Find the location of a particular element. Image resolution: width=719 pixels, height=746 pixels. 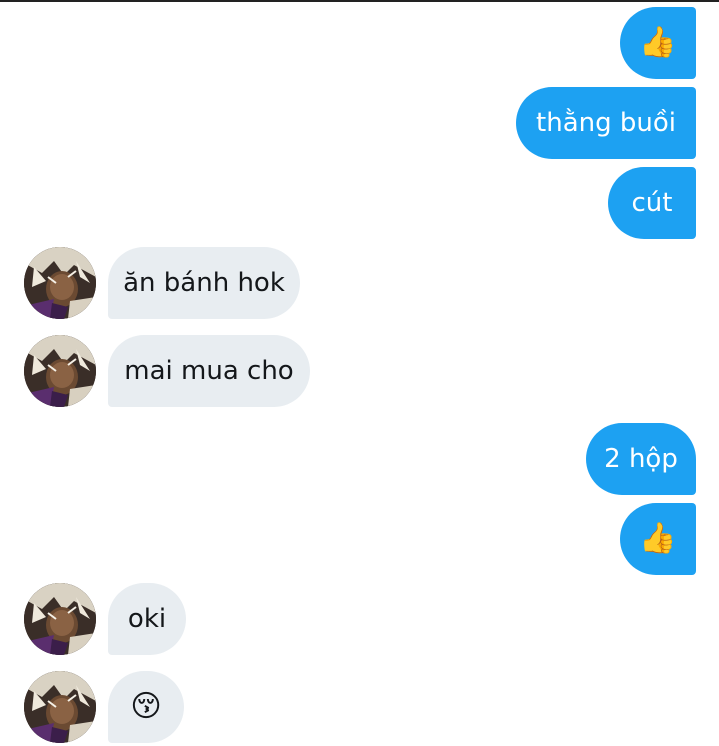

message-text: thằng buồi is located at coordinates (606, 123).